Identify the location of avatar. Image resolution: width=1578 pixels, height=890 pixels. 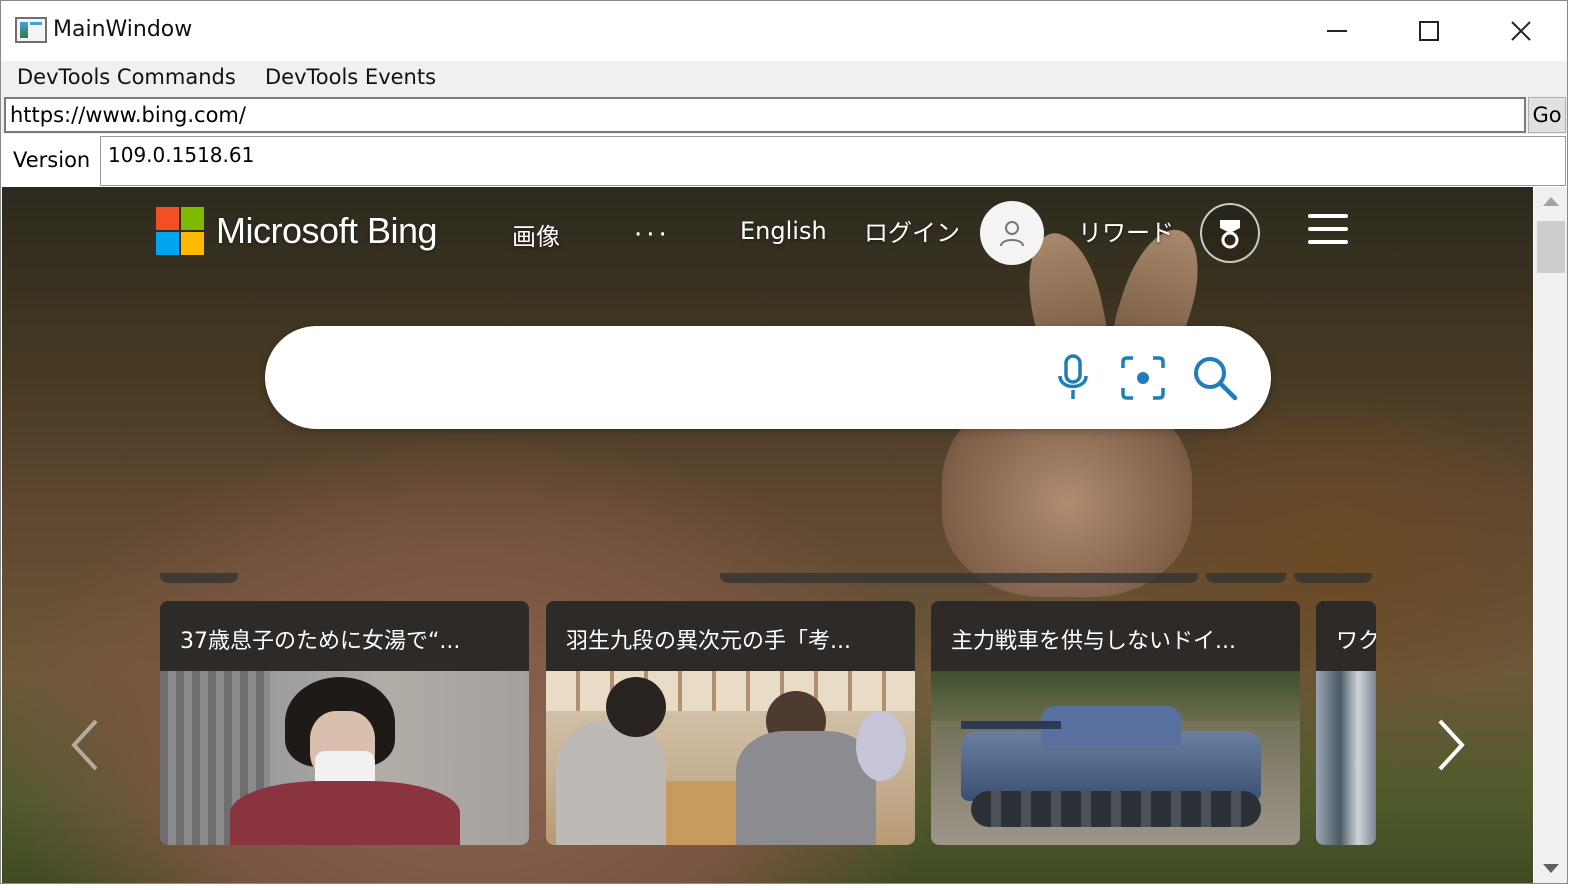
(1012, 233).